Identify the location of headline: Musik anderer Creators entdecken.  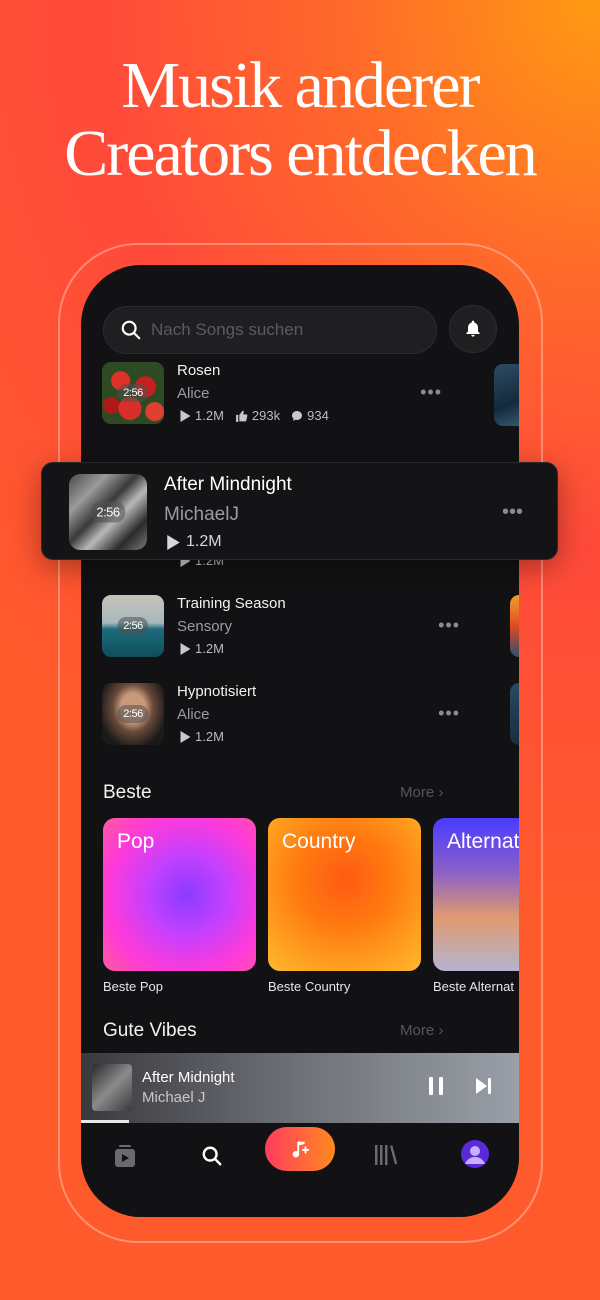
(300, 120).